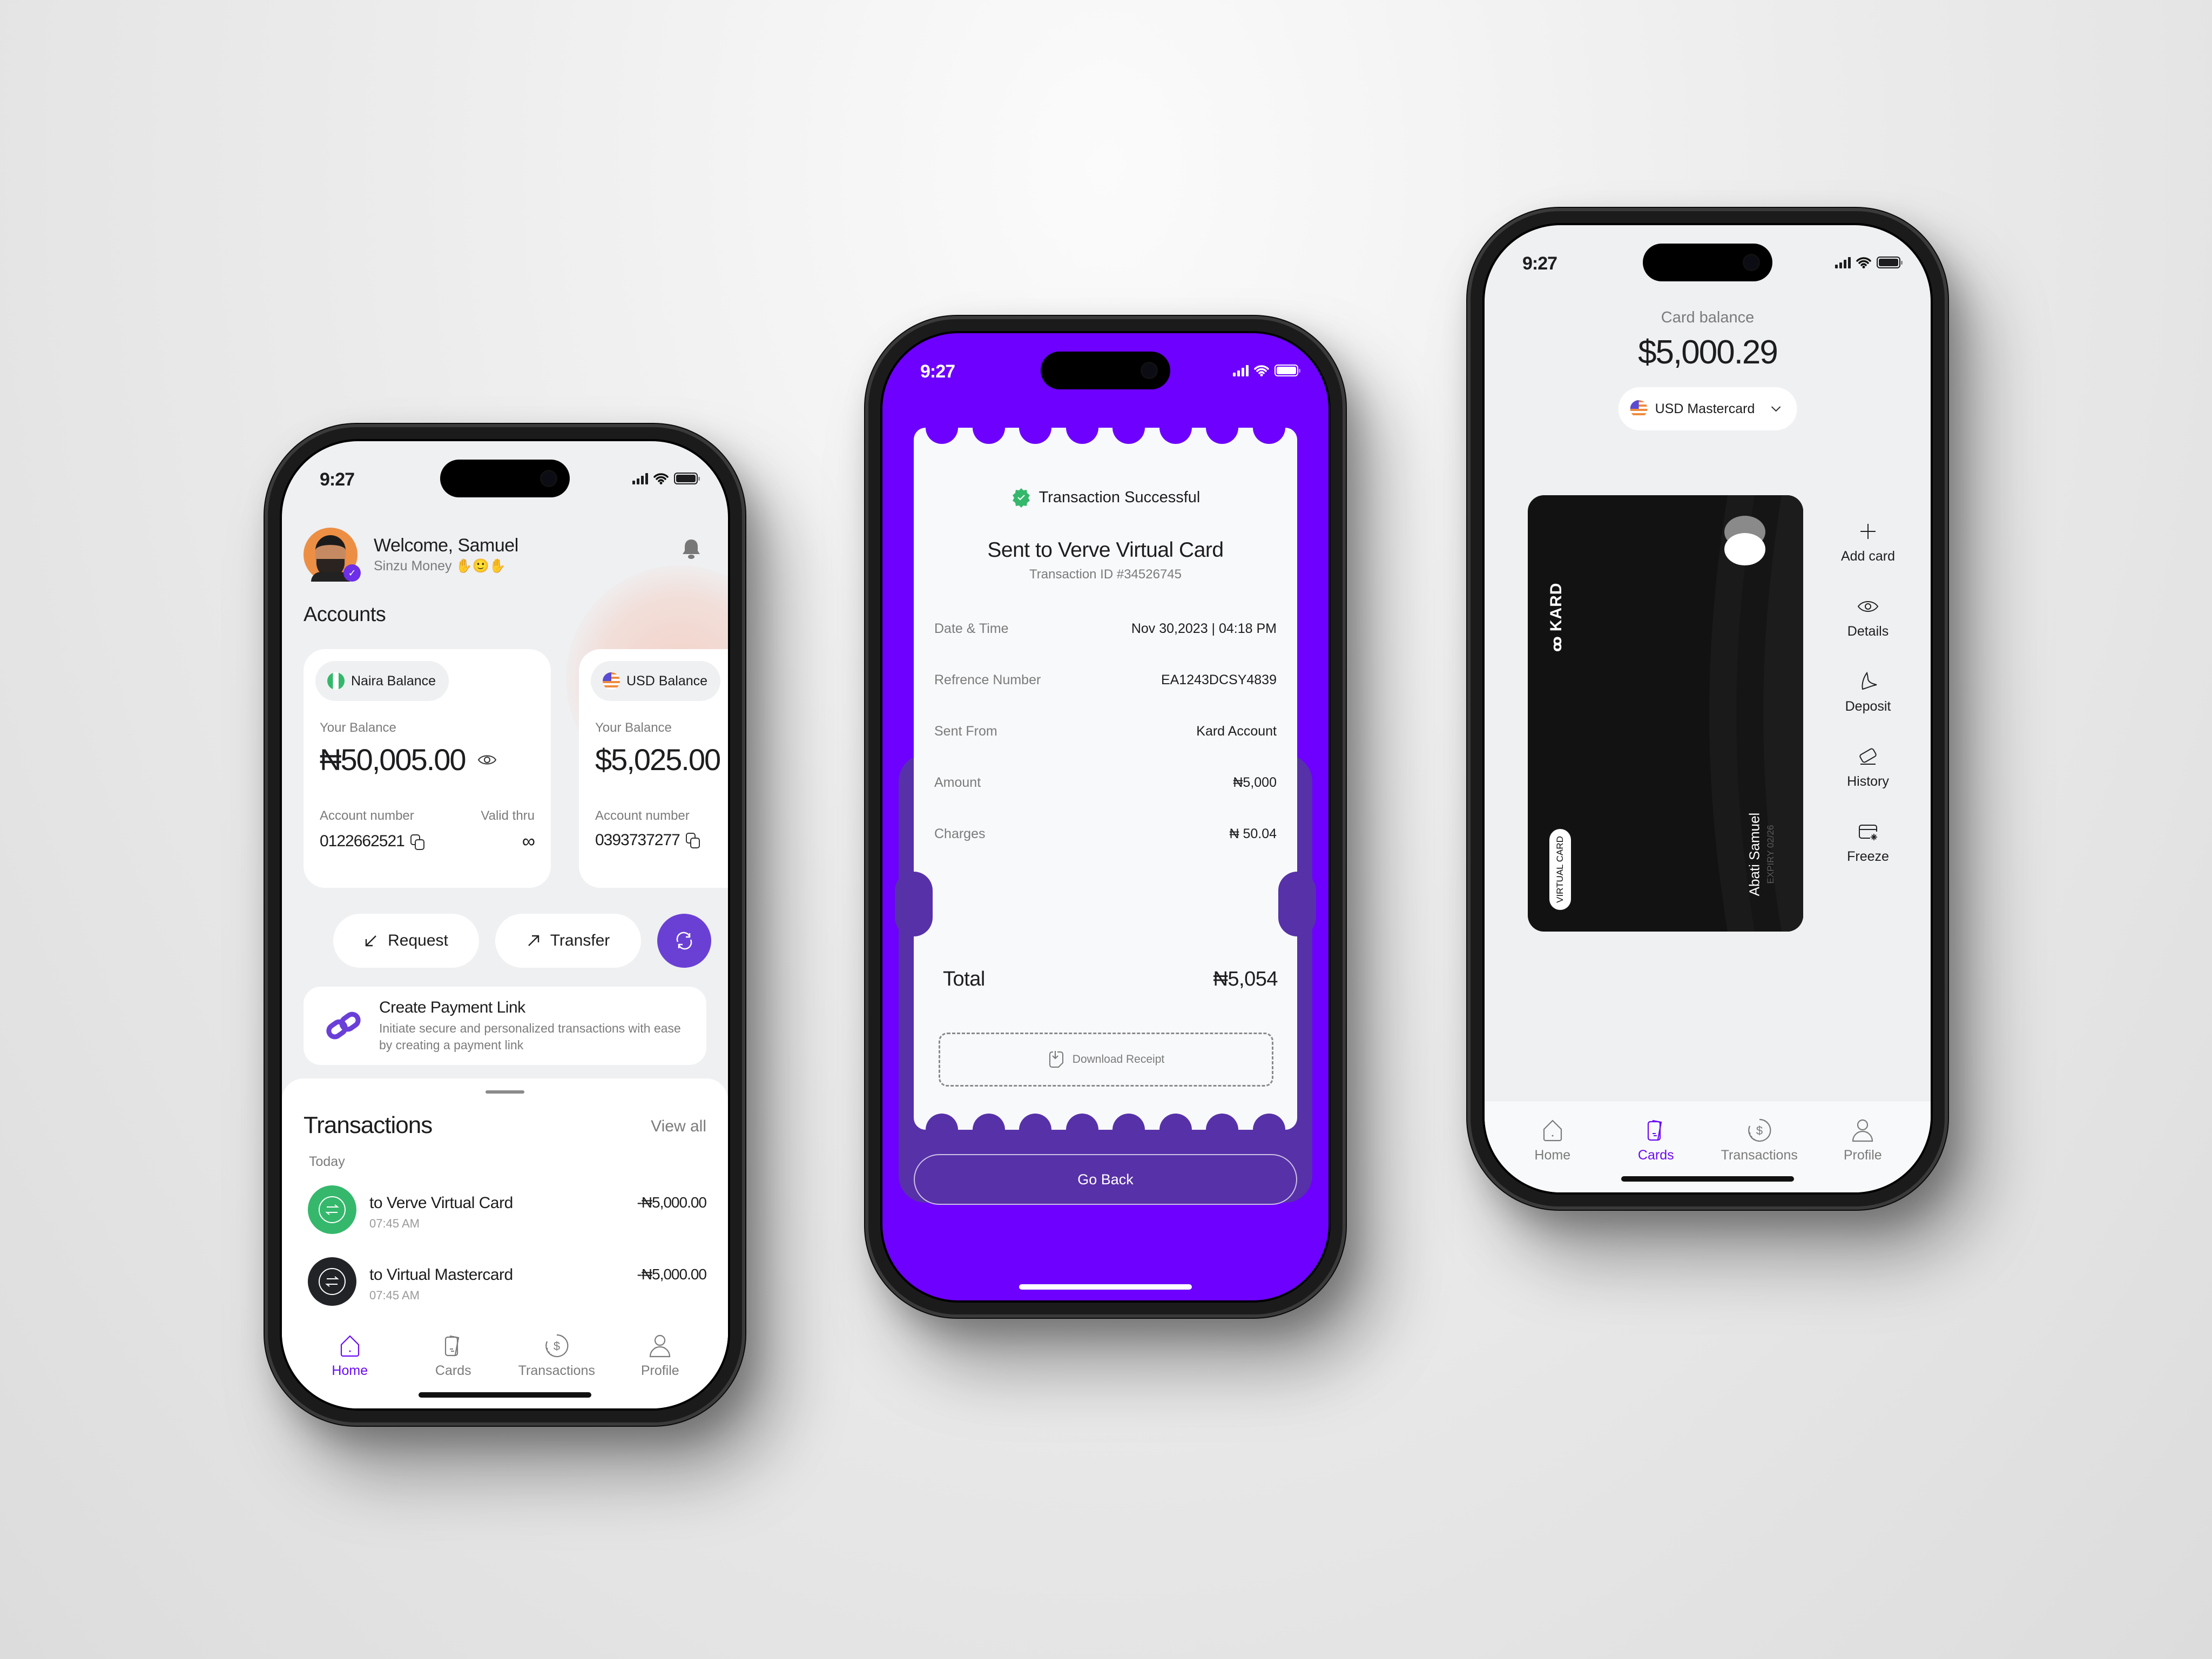 This screenshot has width=2212, height=1659. What do you see at coordinates (393, 760) in the screenshot?
I see `balance-value: ₦50,005.00` at bounding box center [393, 760].